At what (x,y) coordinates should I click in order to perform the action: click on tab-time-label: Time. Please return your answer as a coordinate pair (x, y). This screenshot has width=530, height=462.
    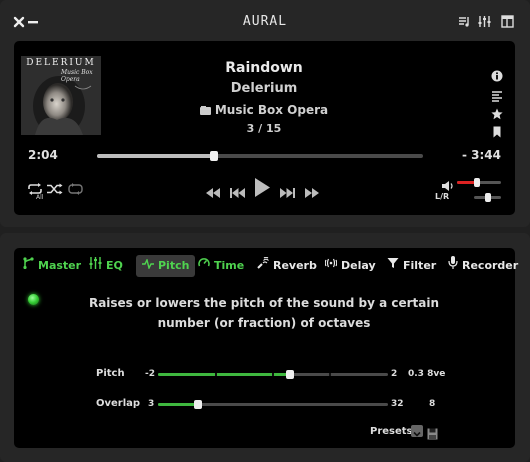
    Looking at the image, I should click on (229, 265).